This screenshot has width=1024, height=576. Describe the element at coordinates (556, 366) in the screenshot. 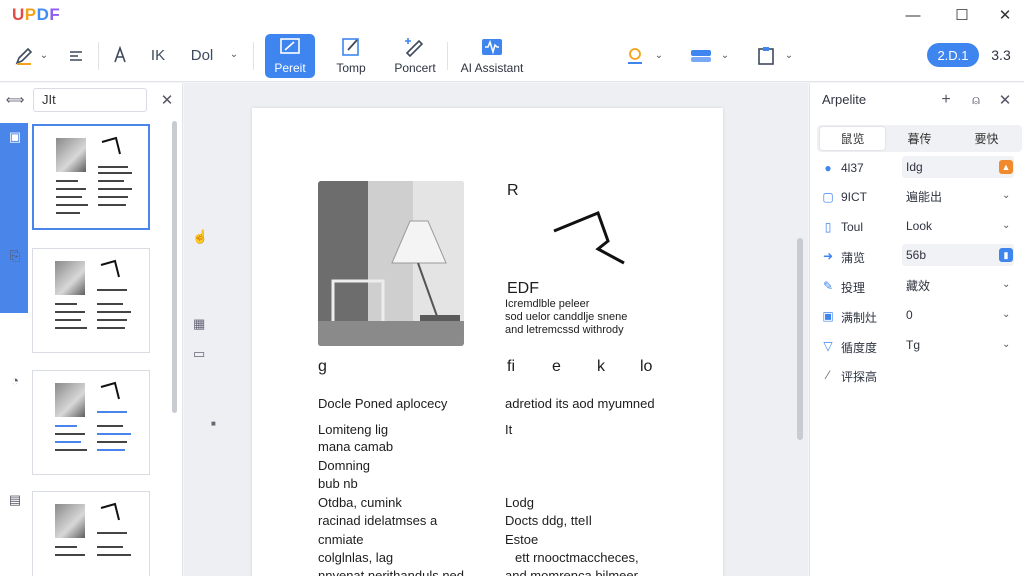

I see `row-letter-e: e` at that location.